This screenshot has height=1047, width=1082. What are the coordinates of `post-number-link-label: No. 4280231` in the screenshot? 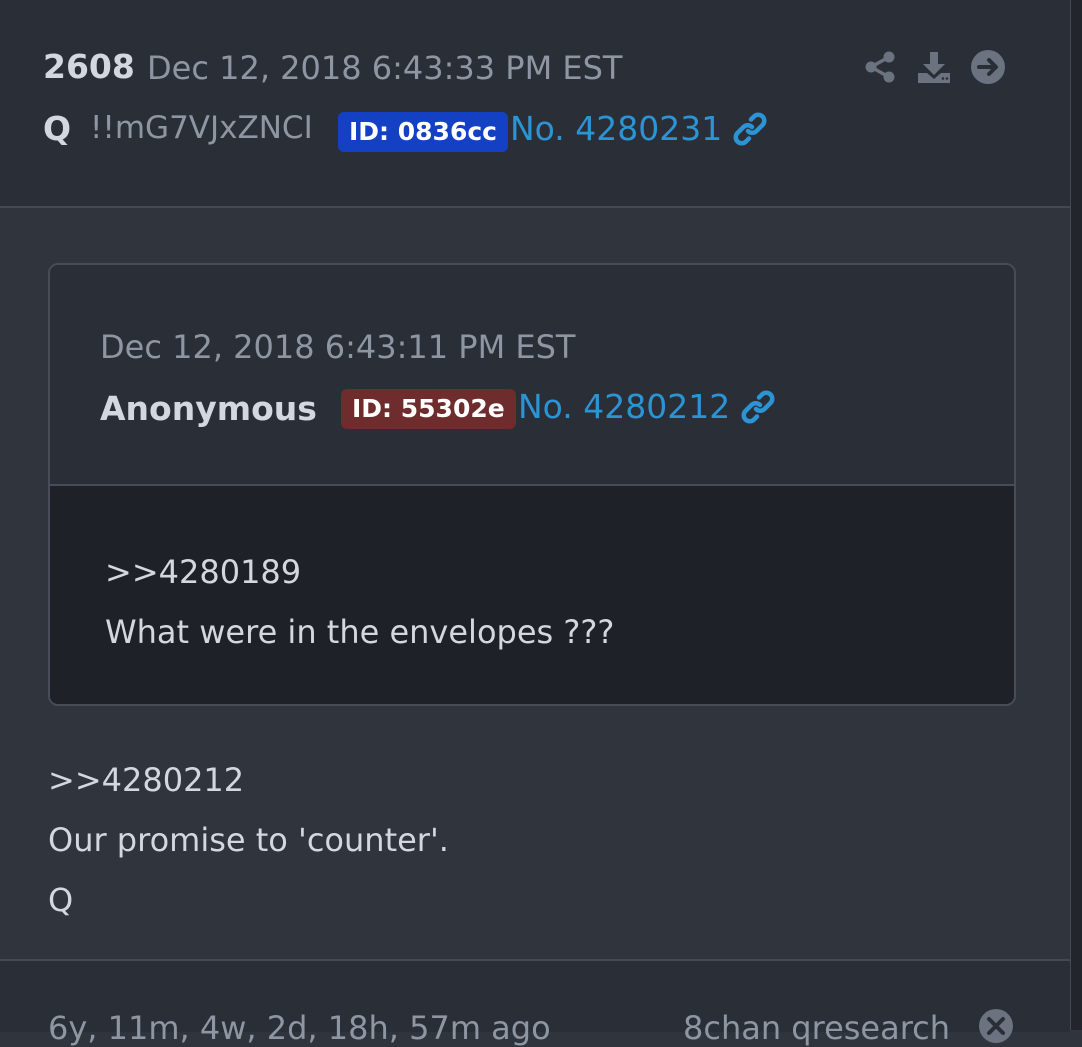 It's located at (616, 128).